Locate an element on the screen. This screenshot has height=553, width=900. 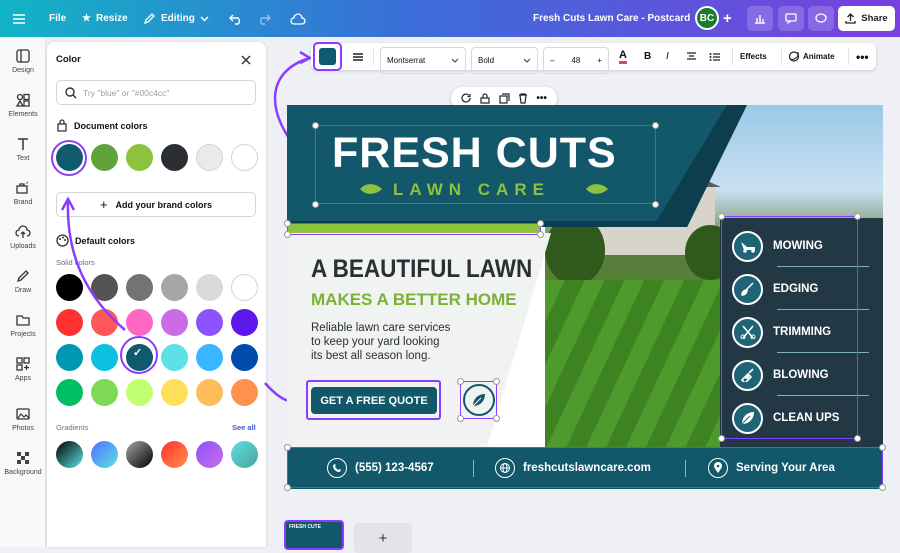
add-brand-colors-button: + Add your brand colors is located at coordinates (156, 204).